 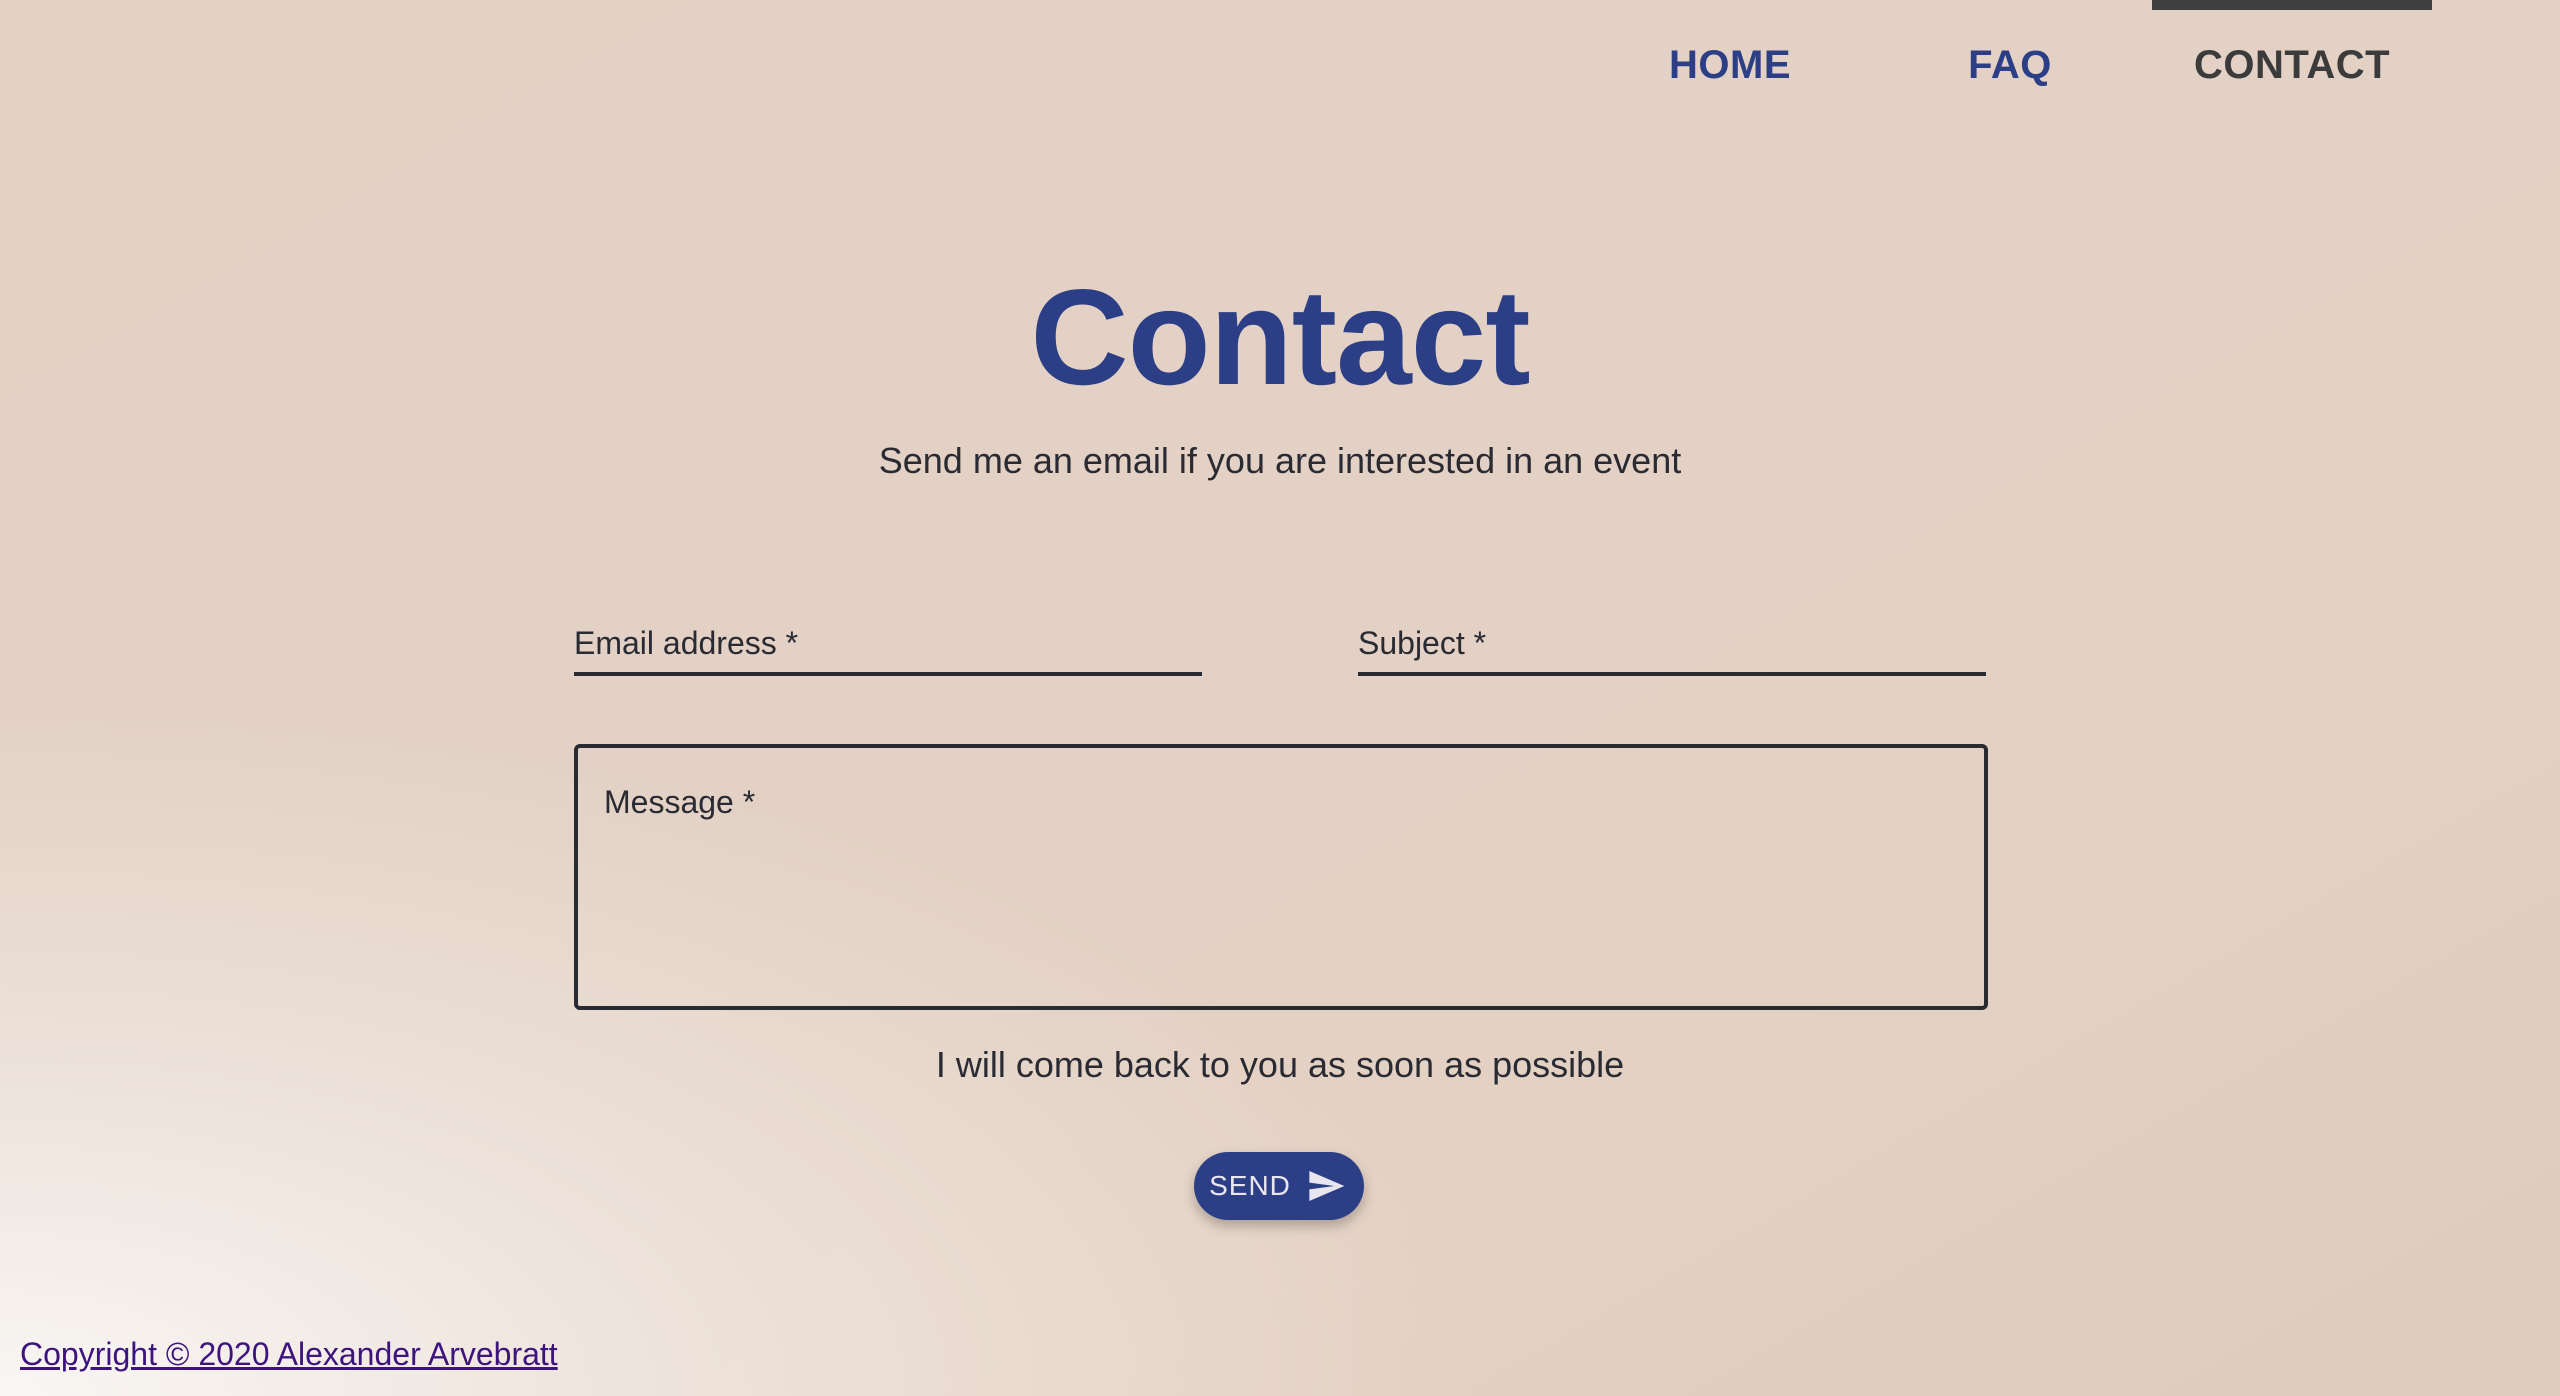 I want to click on message-field: Message *, so click(x=1281, y=877).